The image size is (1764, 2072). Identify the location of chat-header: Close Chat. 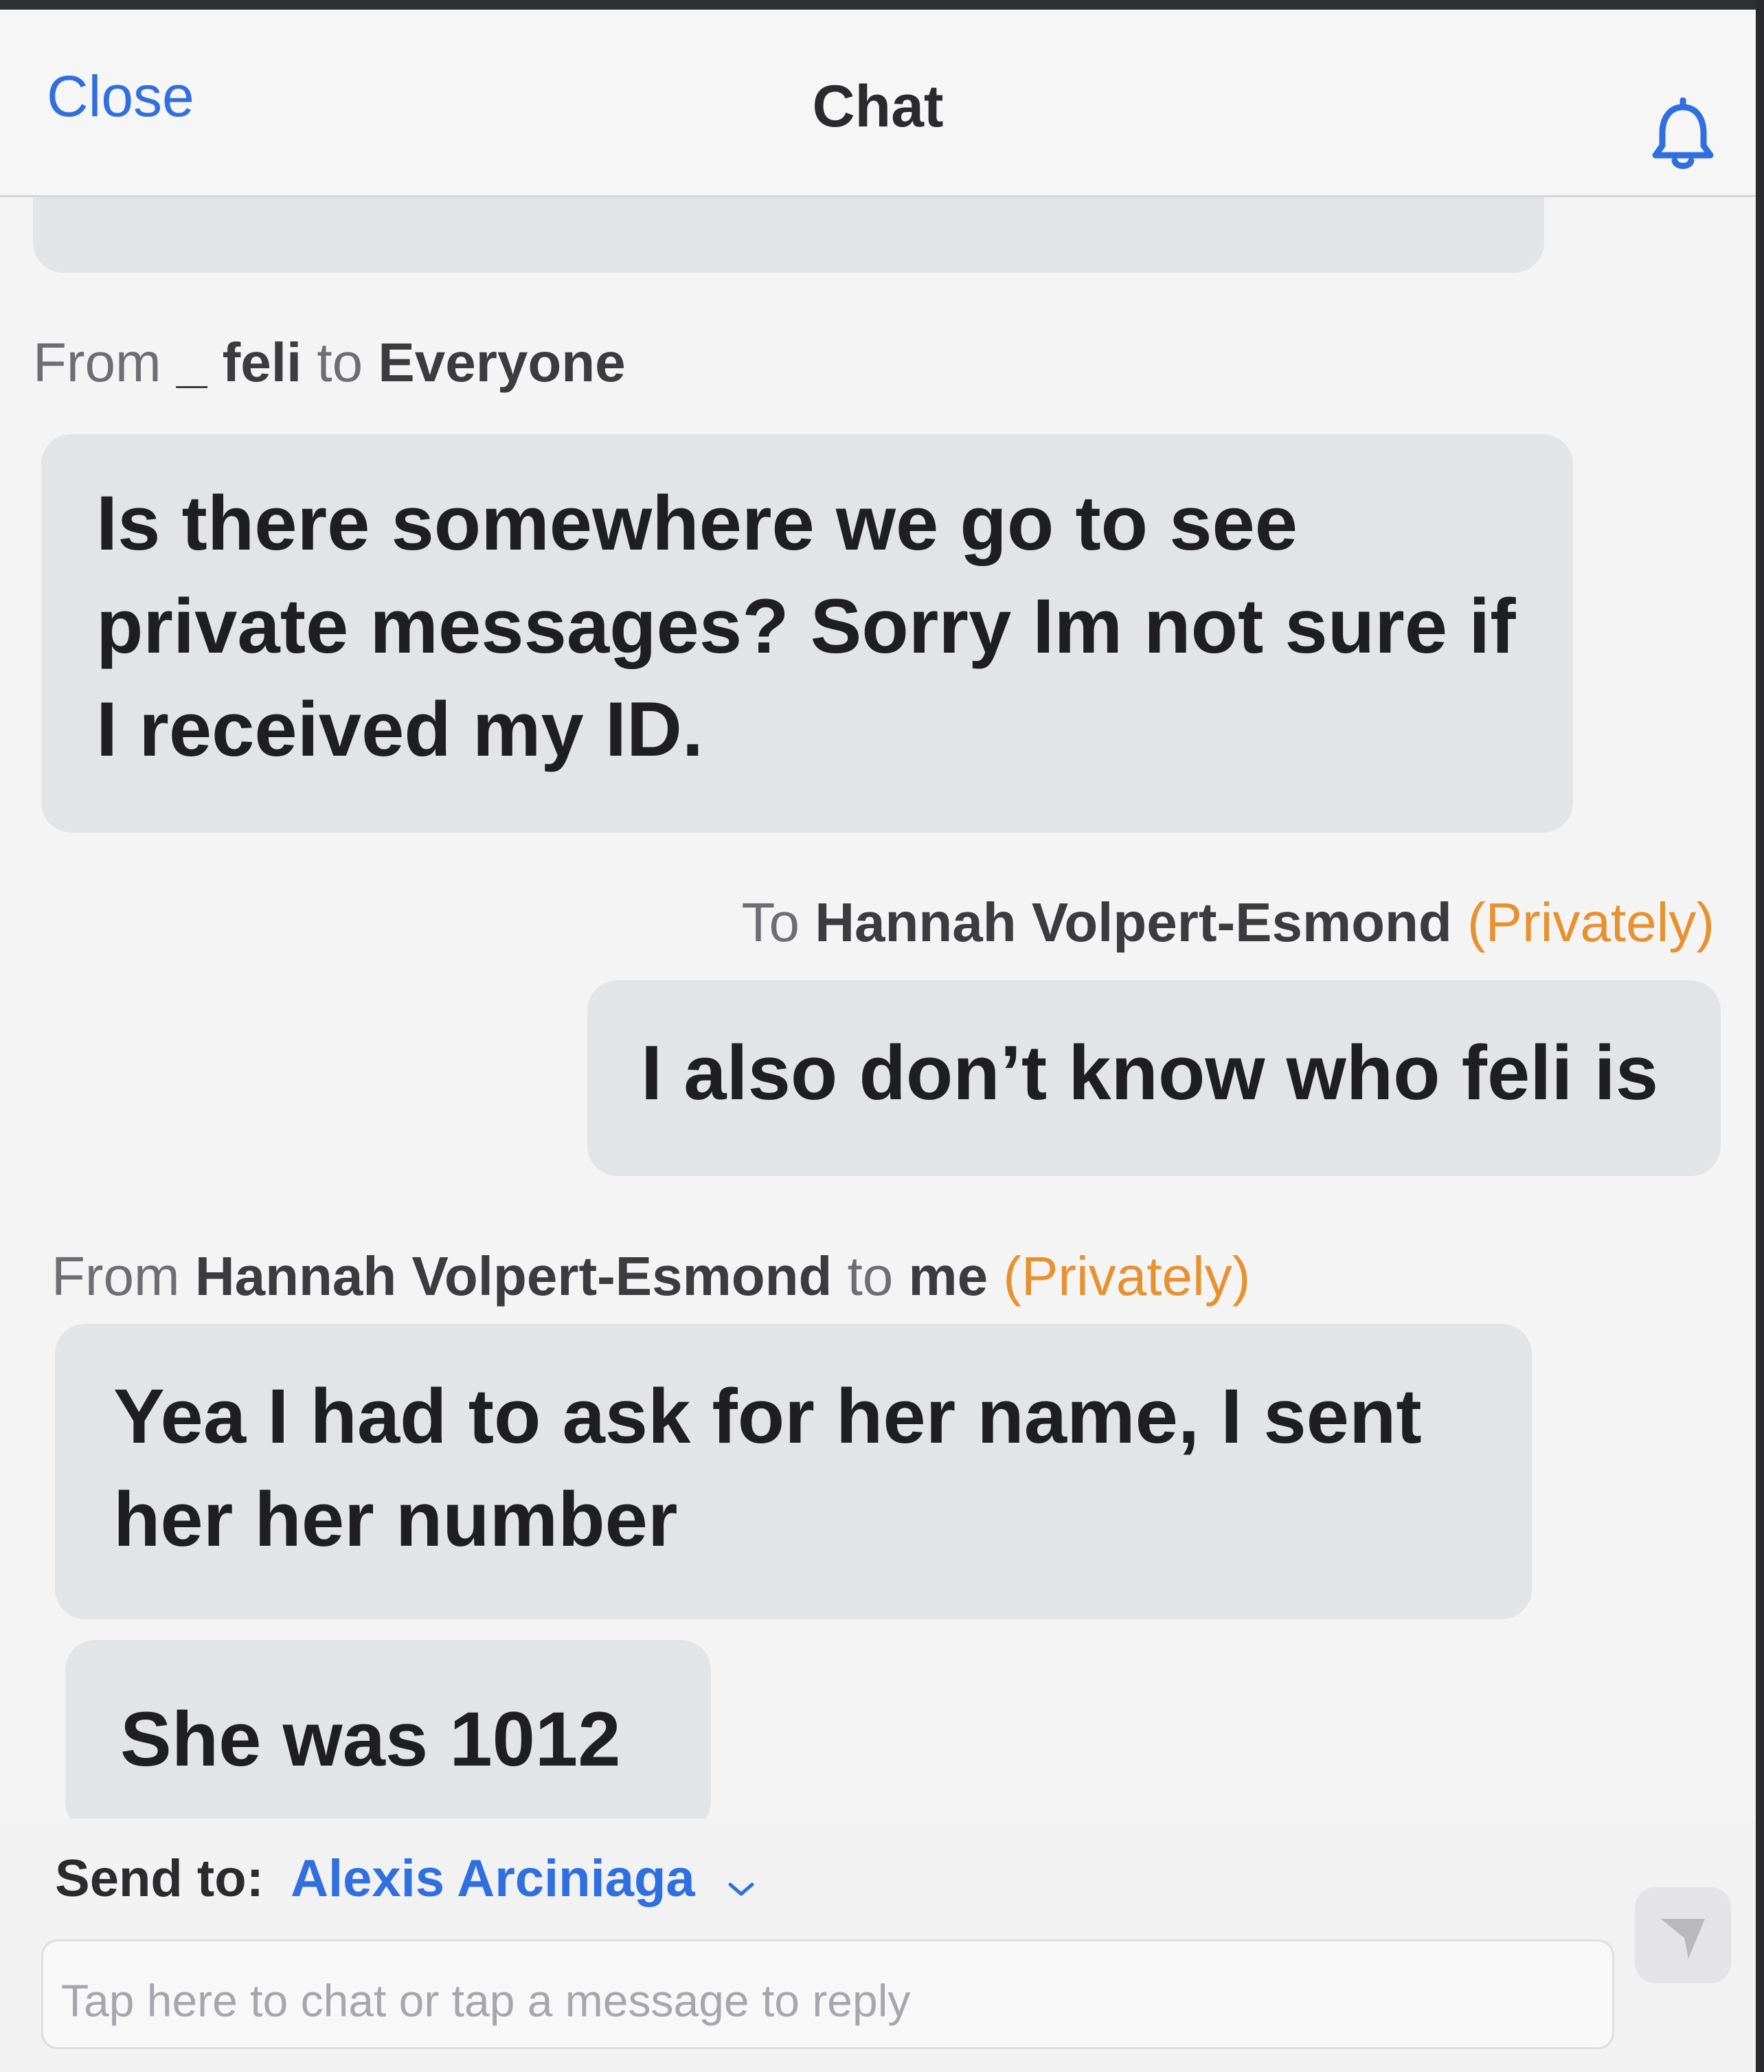
(878, 103).